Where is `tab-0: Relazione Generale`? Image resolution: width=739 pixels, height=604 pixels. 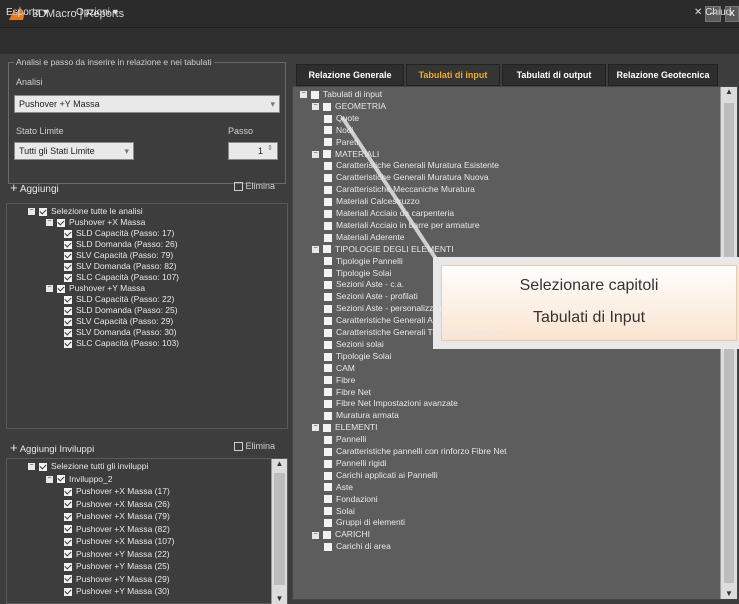
tab-0: Relazione Generale is located at coordinates (350, 75).